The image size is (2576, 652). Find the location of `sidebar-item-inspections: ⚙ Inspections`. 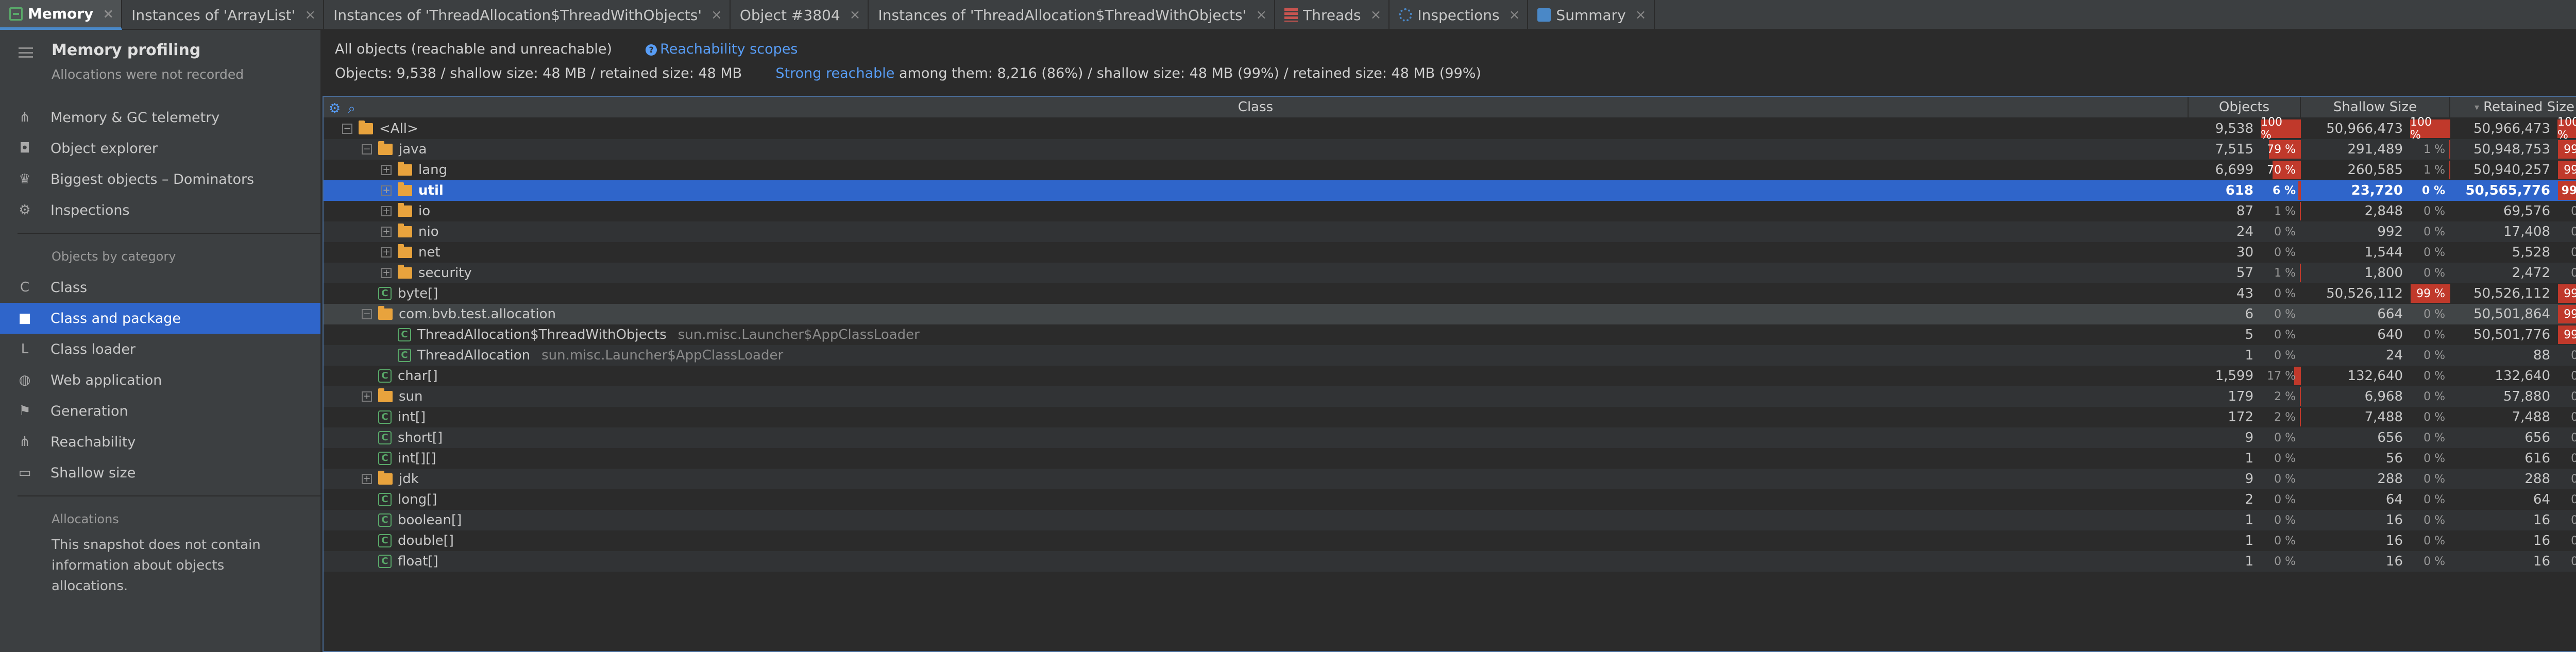

sidebar-item-inspections: ⚙ Inspections is located at coordinates (160, 210).